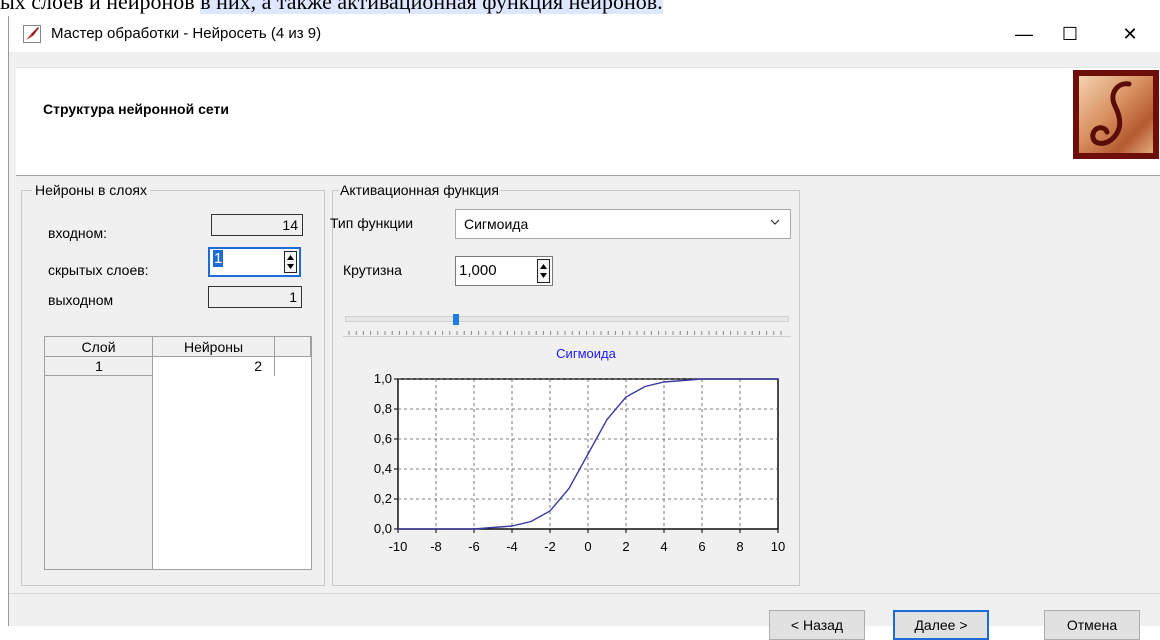  Describe the element at coordinates (257, 225) in the screenshot. I see `input-neurons-field: 14` at that location.